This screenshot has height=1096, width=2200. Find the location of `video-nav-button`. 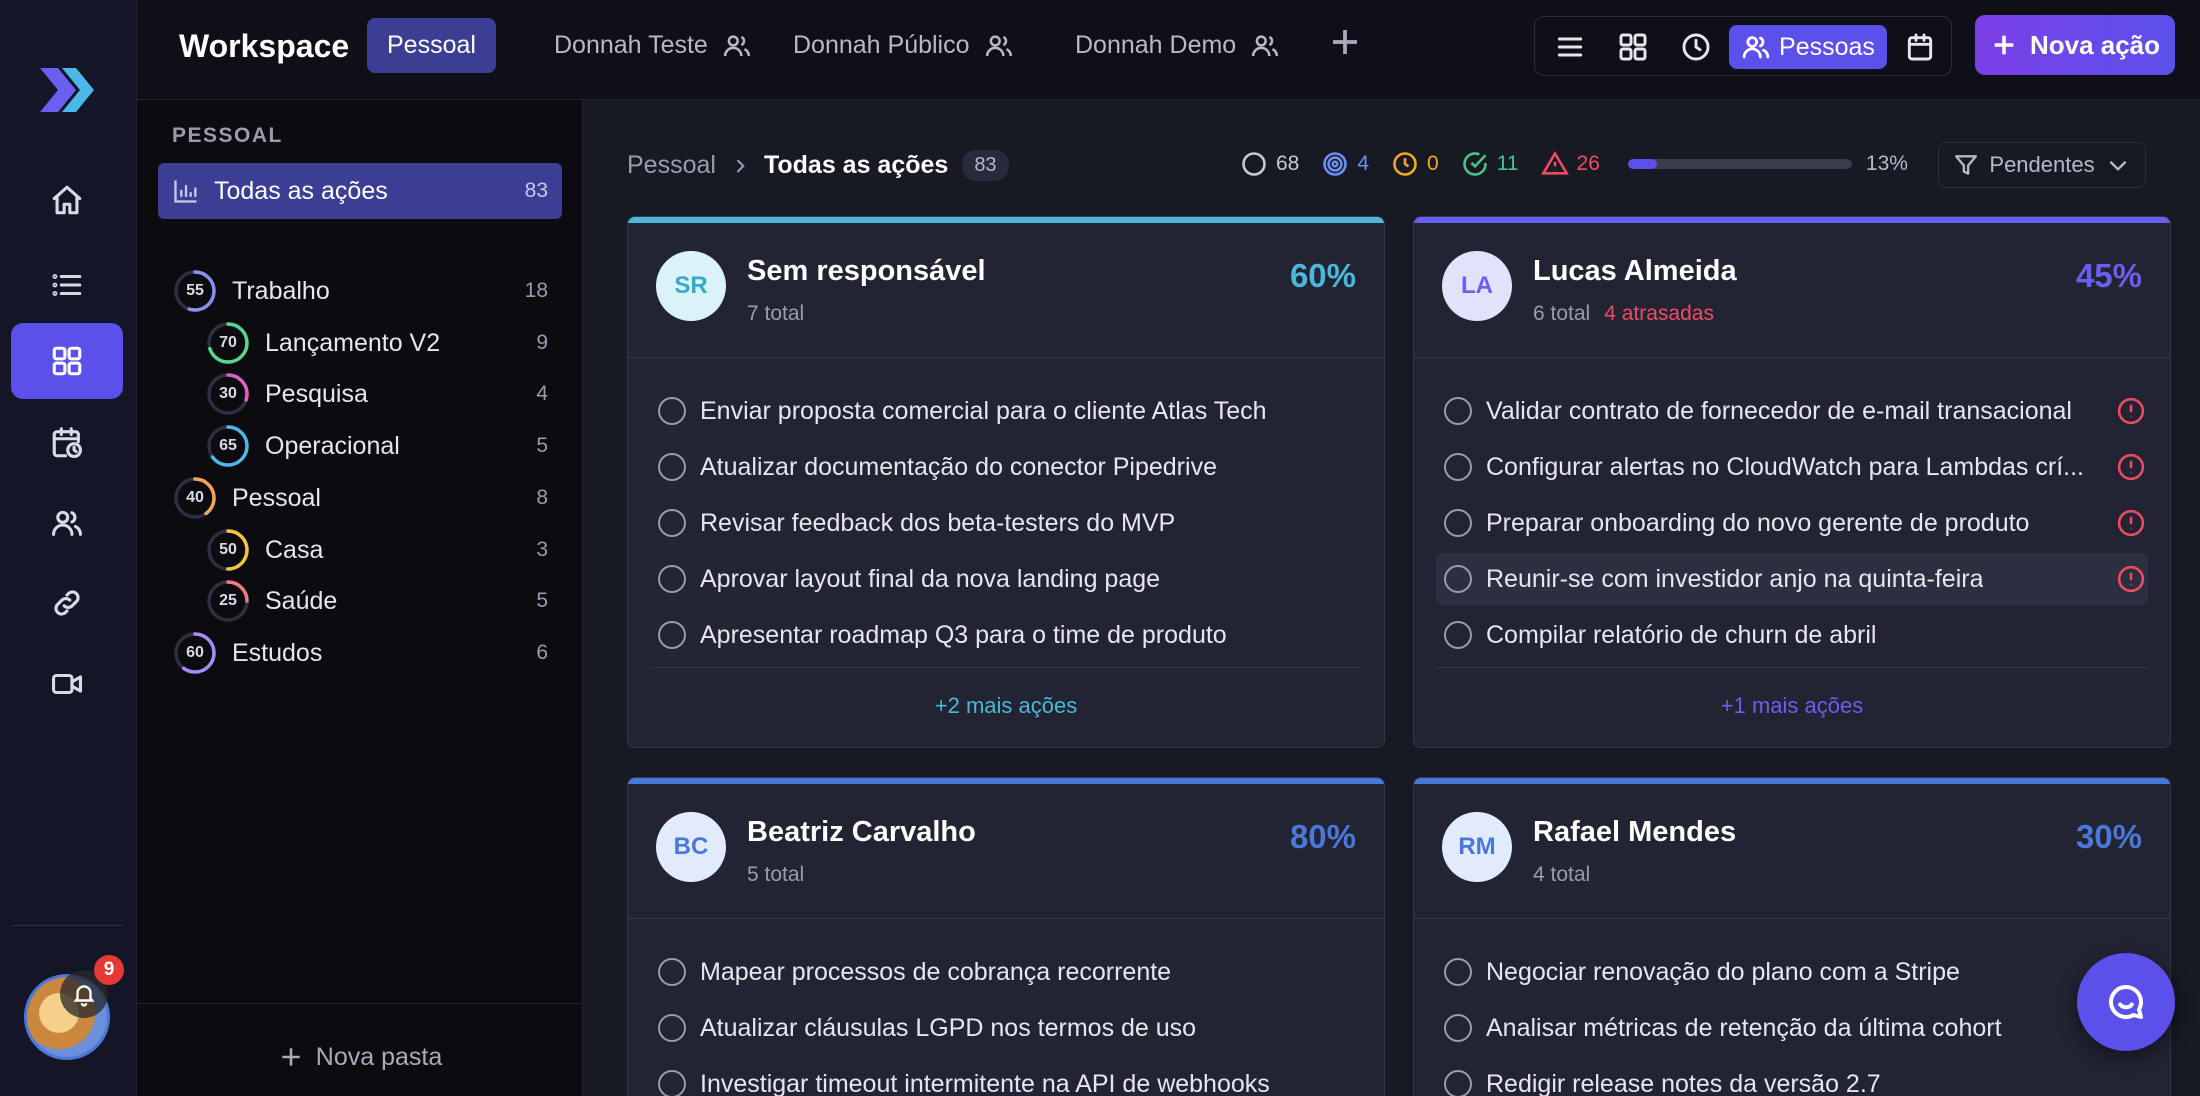

video-nav-button is located at coordinates (67, 684).